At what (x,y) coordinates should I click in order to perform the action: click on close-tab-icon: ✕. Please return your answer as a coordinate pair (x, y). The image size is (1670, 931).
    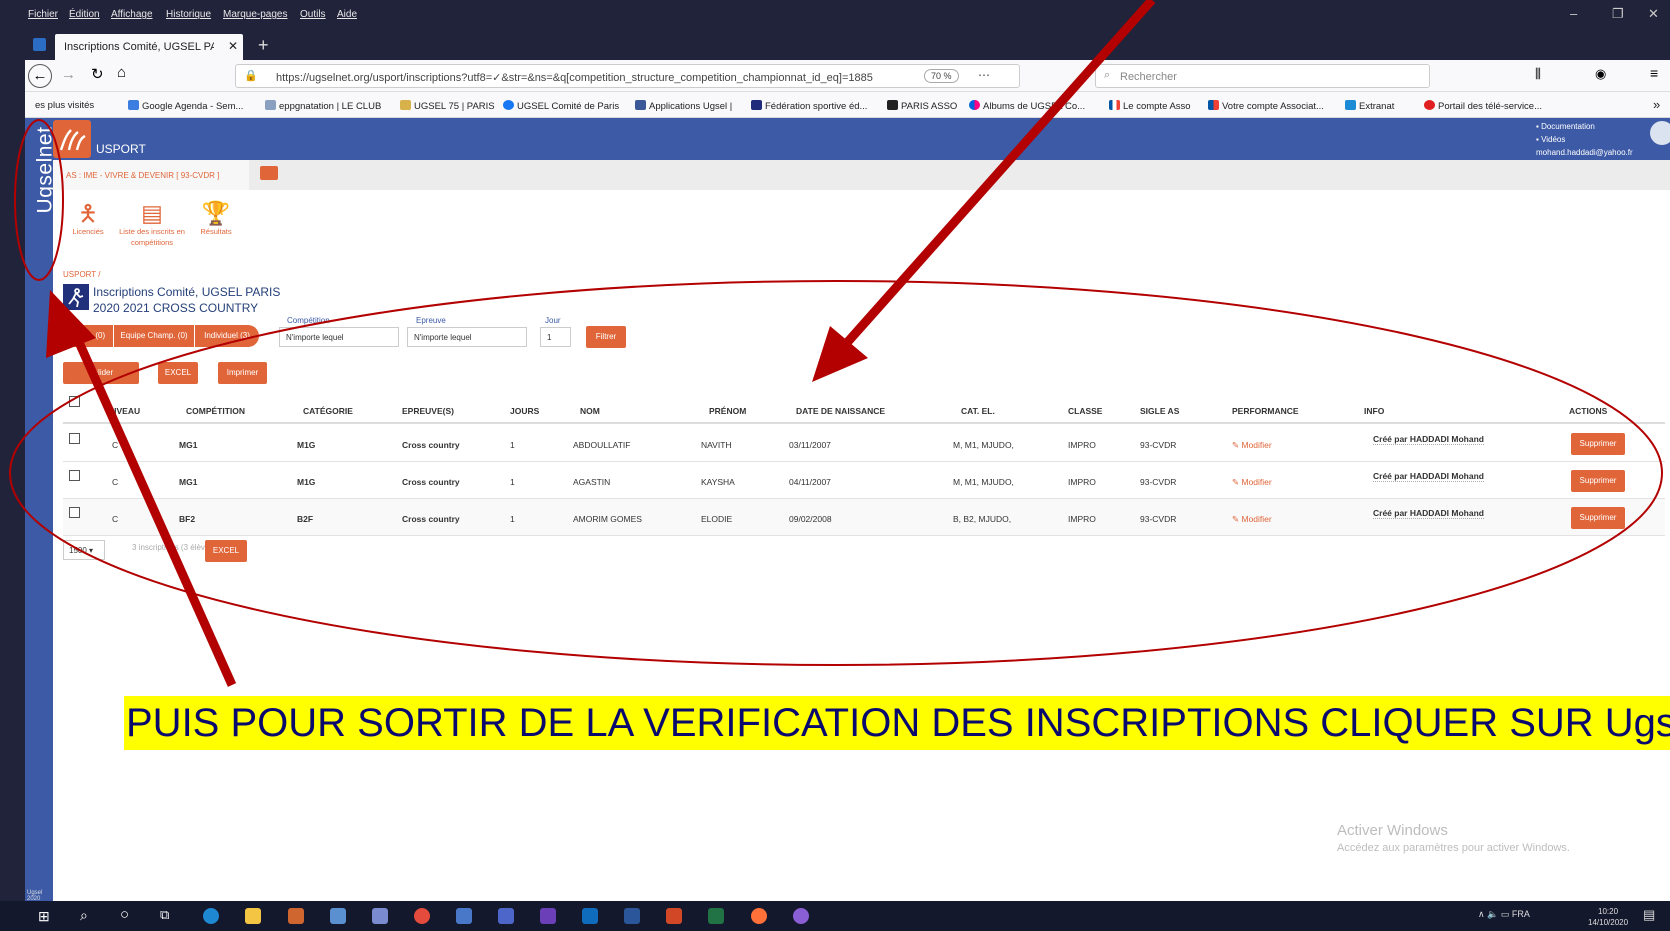
    Looking at the image, I should click on (233, 46).